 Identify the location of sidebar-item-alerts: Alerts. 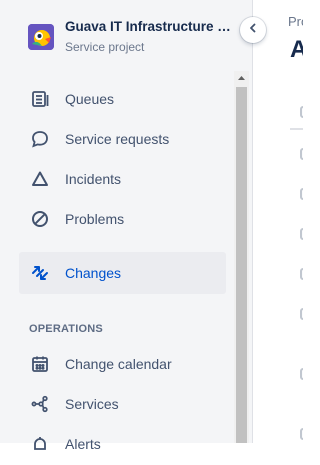
(122, 444).